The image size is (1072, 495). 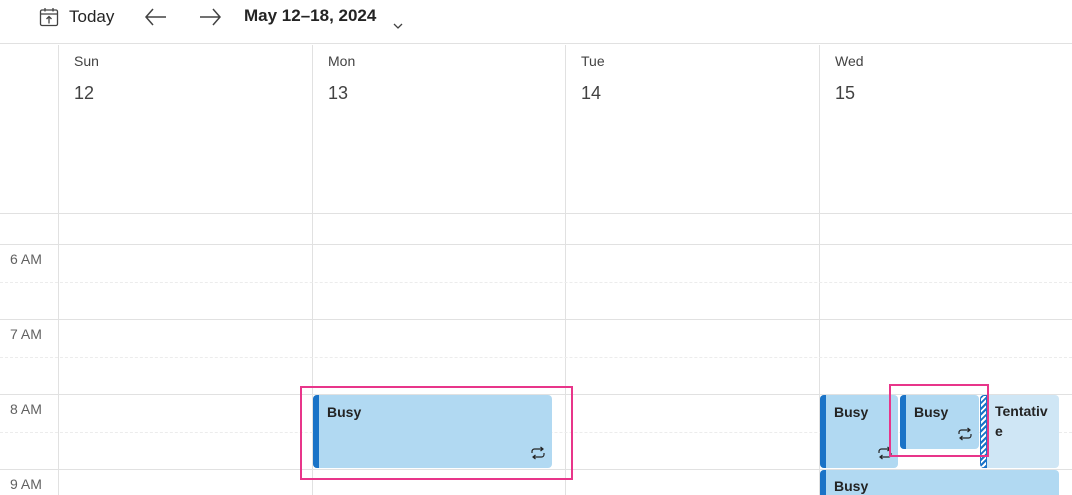 What do you see at coordinates (939, 482) in the screenshot?
I see `event-wed-busy-3: Busy` at bounding box center [939, 482].